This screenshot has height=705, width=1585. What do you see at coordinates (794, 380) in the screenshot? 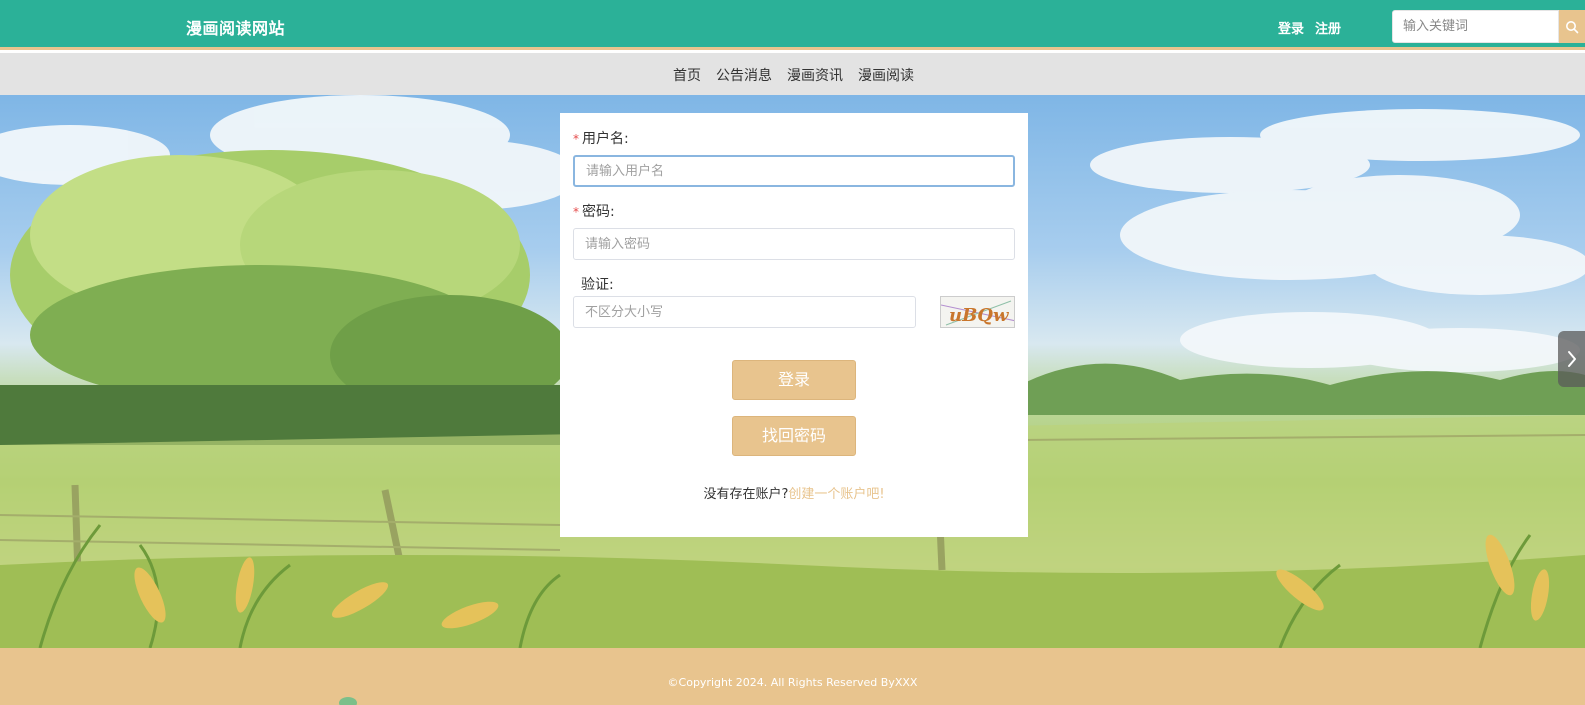
I see `login-button: 登录` at bounding box center [794, 380].